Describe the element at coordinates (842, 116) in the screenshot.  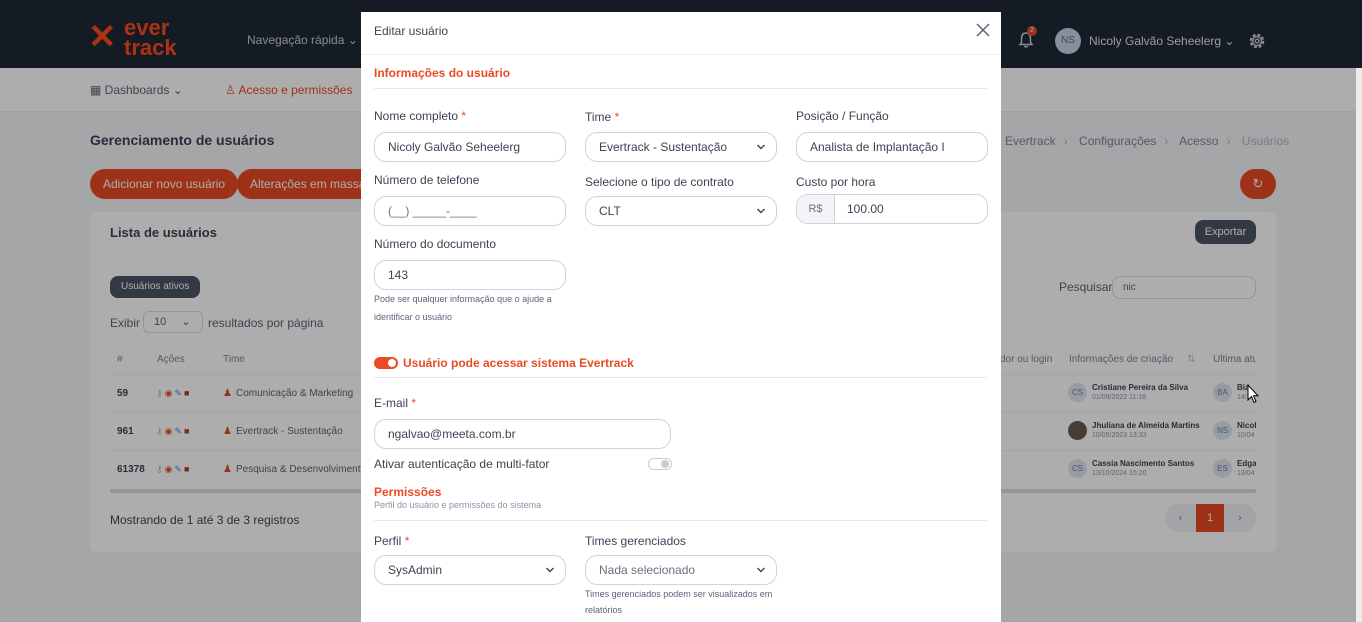
I see `position-label: Posição / Função` at that location.